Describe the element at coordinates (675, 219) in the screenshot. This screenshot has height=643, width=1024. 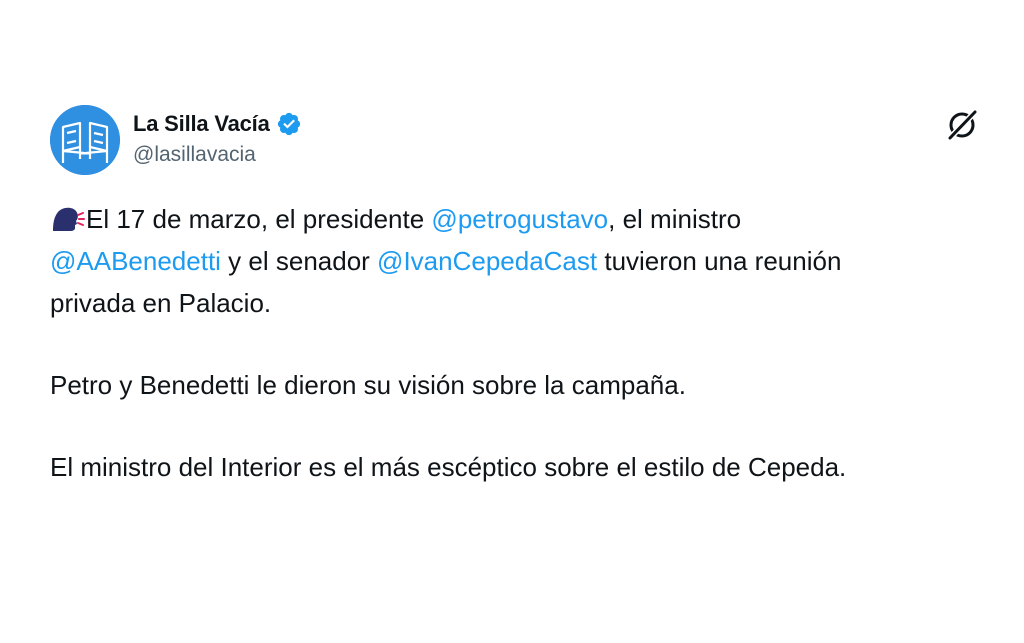
I see `tweet-text-segment: , el ministro` at that location.